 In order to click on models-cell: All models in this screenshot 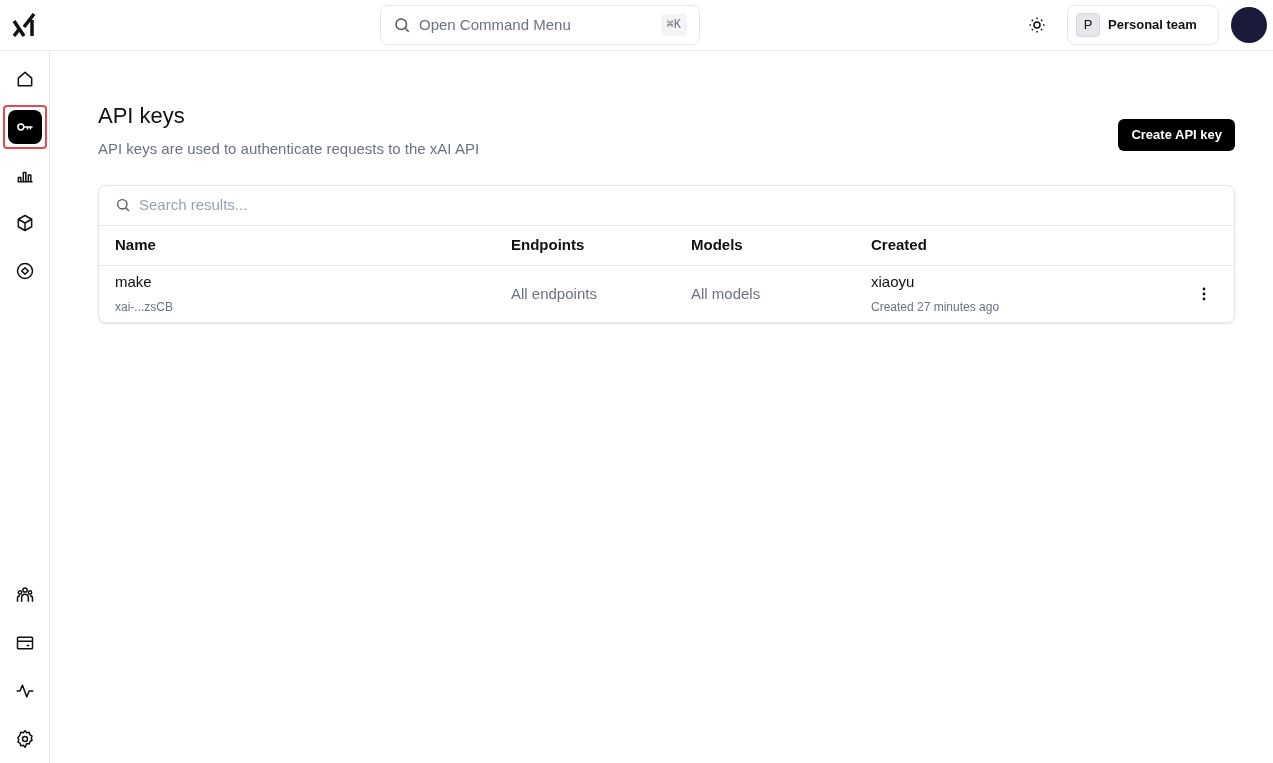, I will do `click(726, 293)`.